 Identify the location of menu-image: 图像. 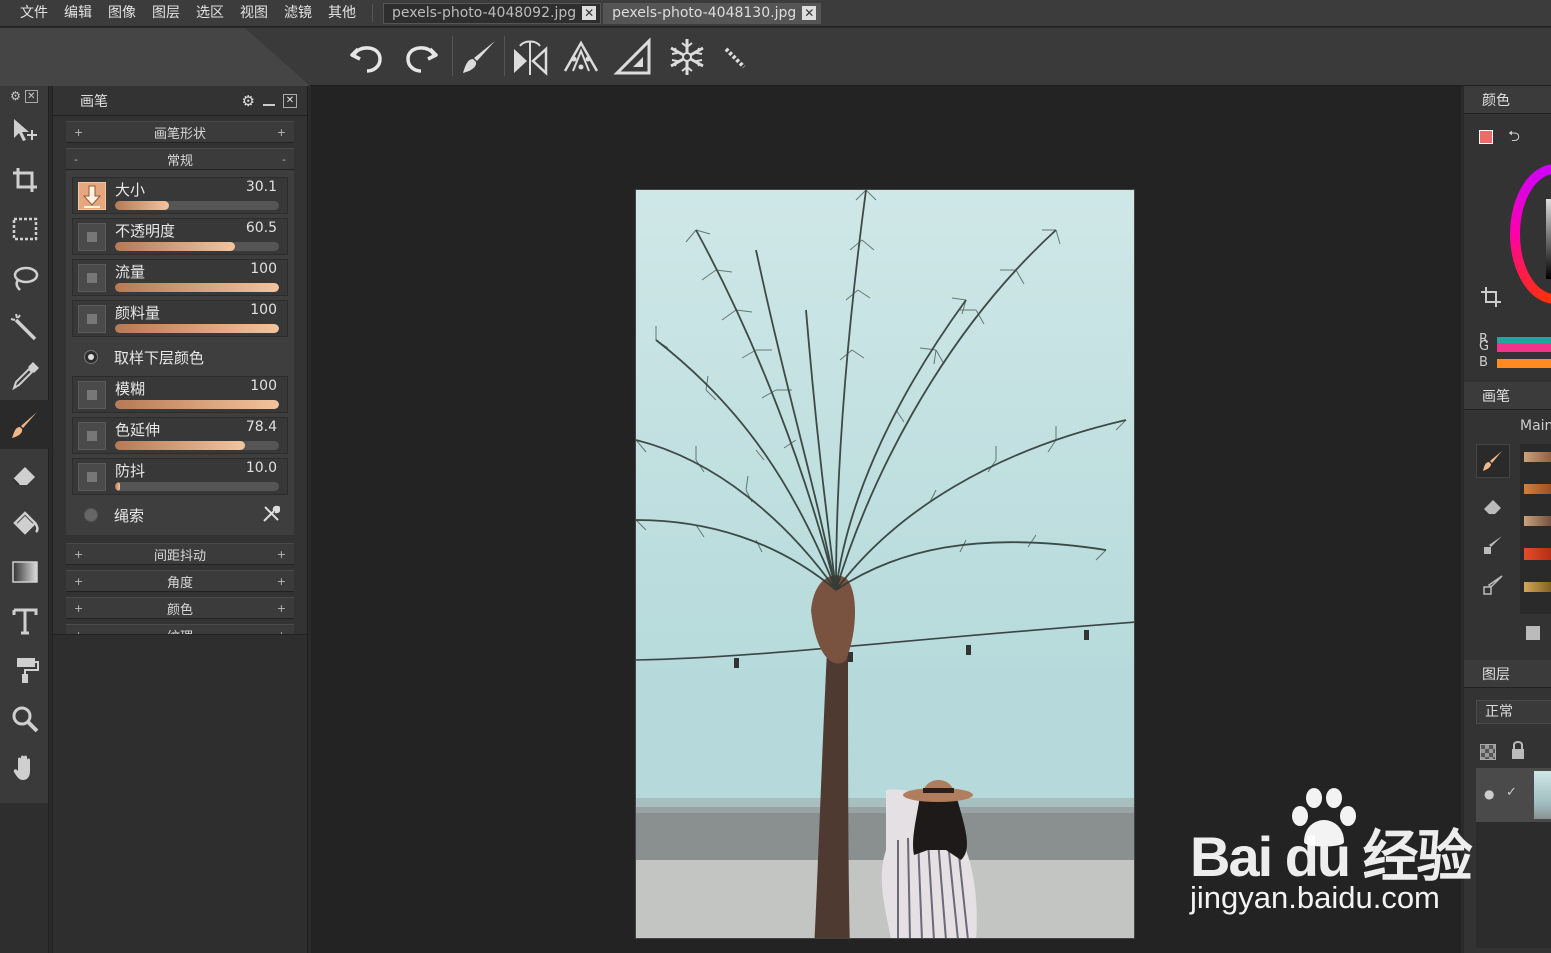
(122, 13).